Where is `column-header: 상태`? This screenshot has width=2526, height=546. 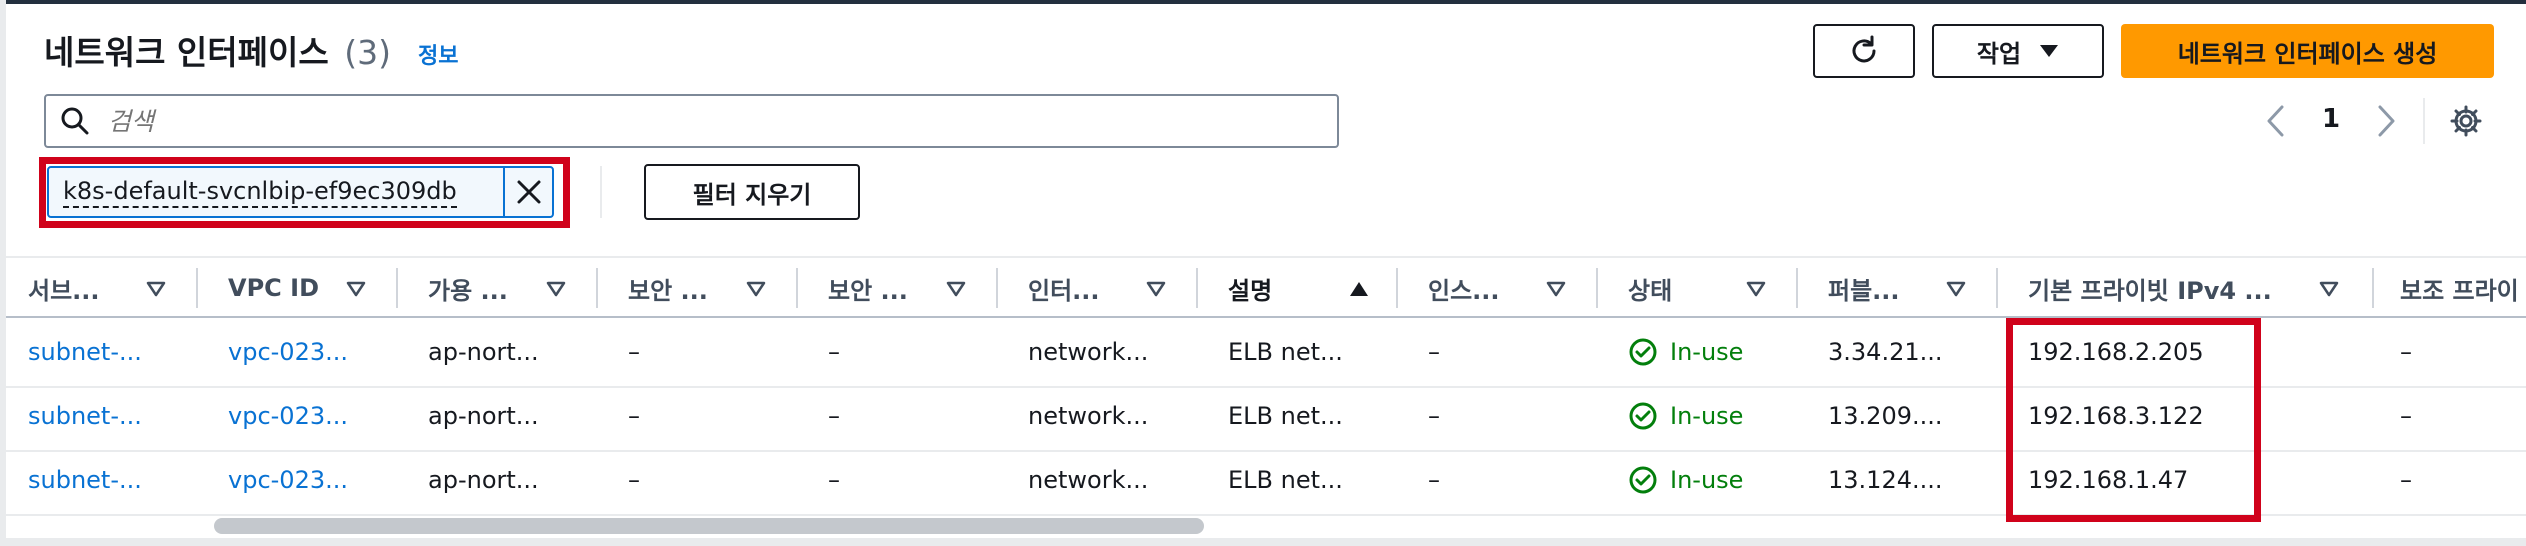 column-header: 상태 is located at coordinates (1650, 288).